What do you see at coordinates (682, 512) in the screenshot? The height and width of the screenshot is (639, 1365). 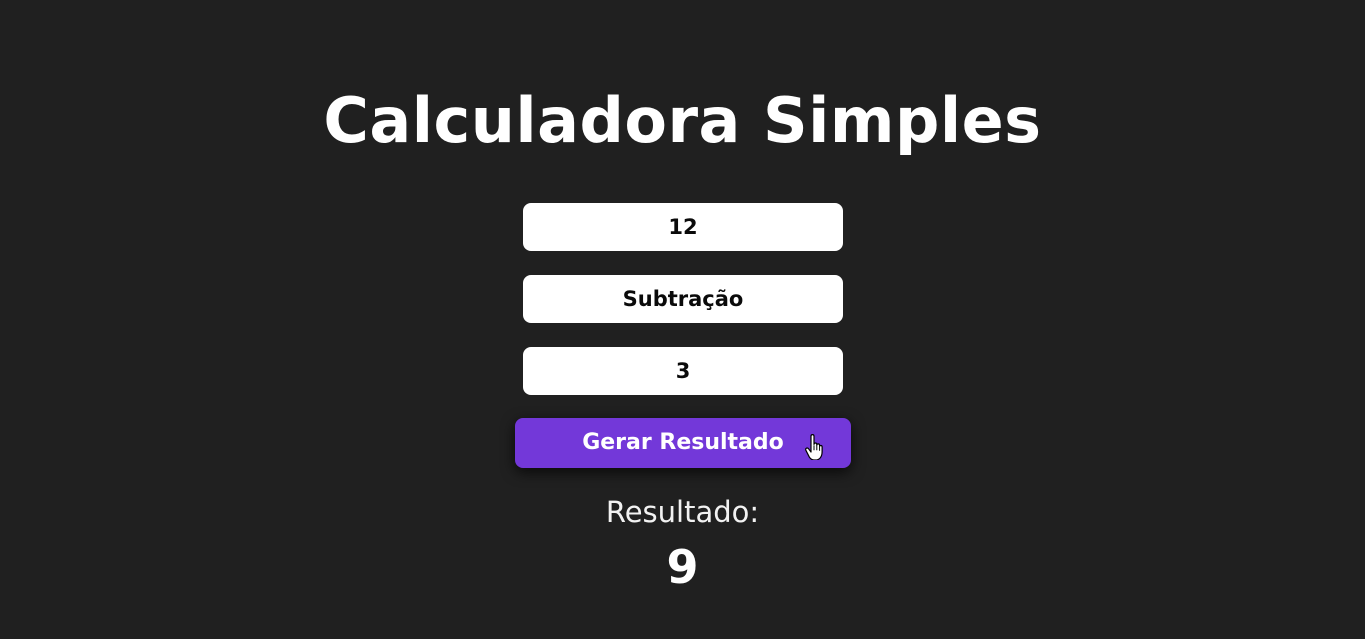 I see `result-label: Resultado:` at bounding box center [682, 512].